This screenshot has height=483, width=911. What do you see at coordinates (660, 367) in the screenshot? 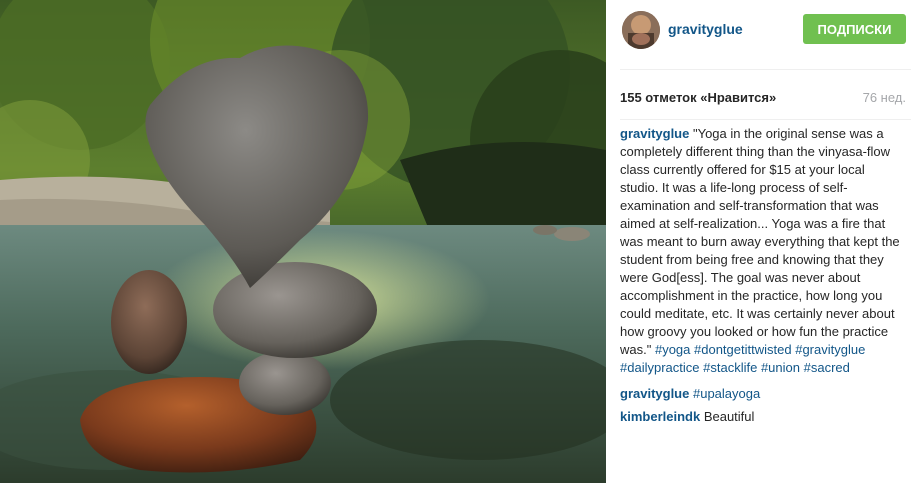
I see `hashtag-link: #dailypractice` at bounding box center [660, 367].